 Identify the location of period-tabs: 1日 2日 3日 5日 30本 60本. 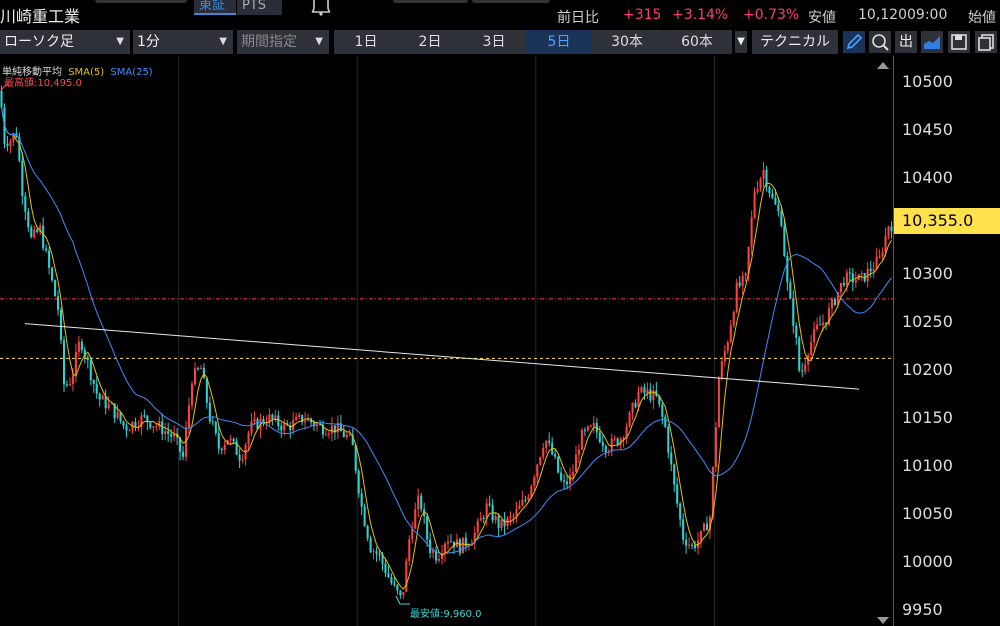
(533, 42).